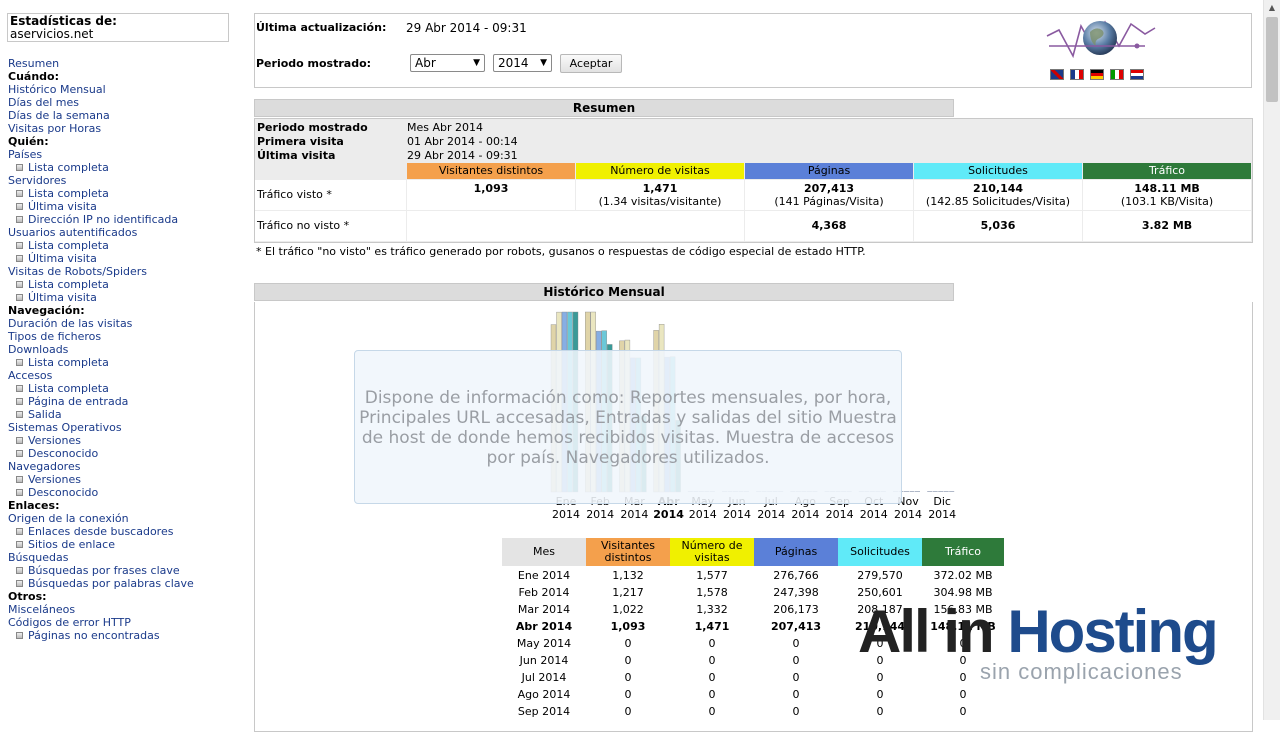 The height and width of the screenshot is (732, 1280). I want to click on month-select-value: Abr, so click(425, 63).